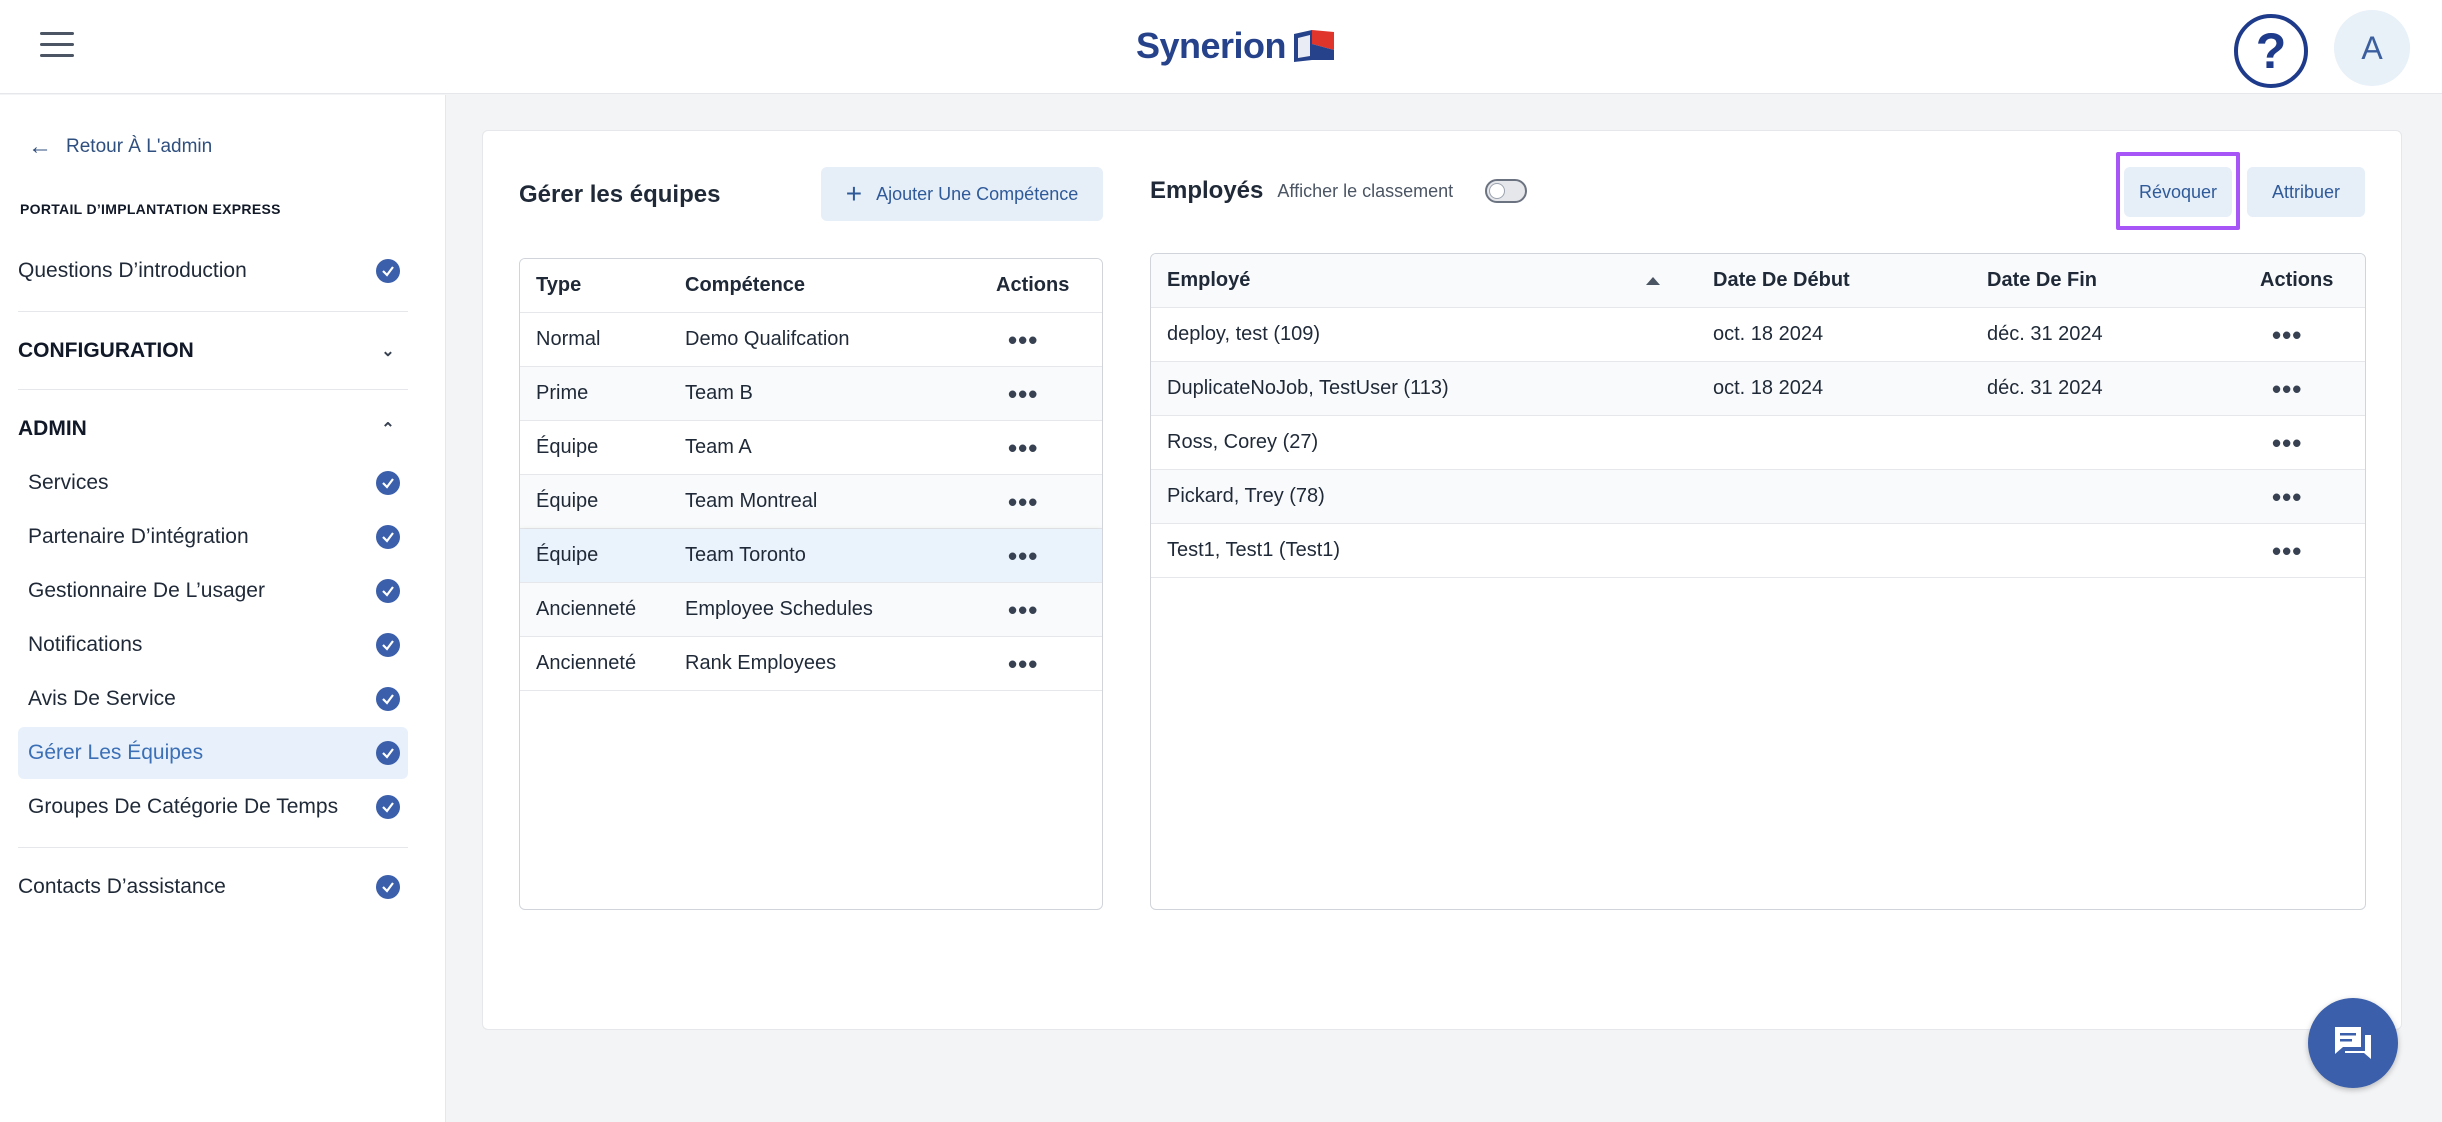 Image resolution: width=2442 pixels, height=1122 pixels. Describe the element at coordinates (1207, 190) in the screenshot. I see `employees-title: Employés` at that location.